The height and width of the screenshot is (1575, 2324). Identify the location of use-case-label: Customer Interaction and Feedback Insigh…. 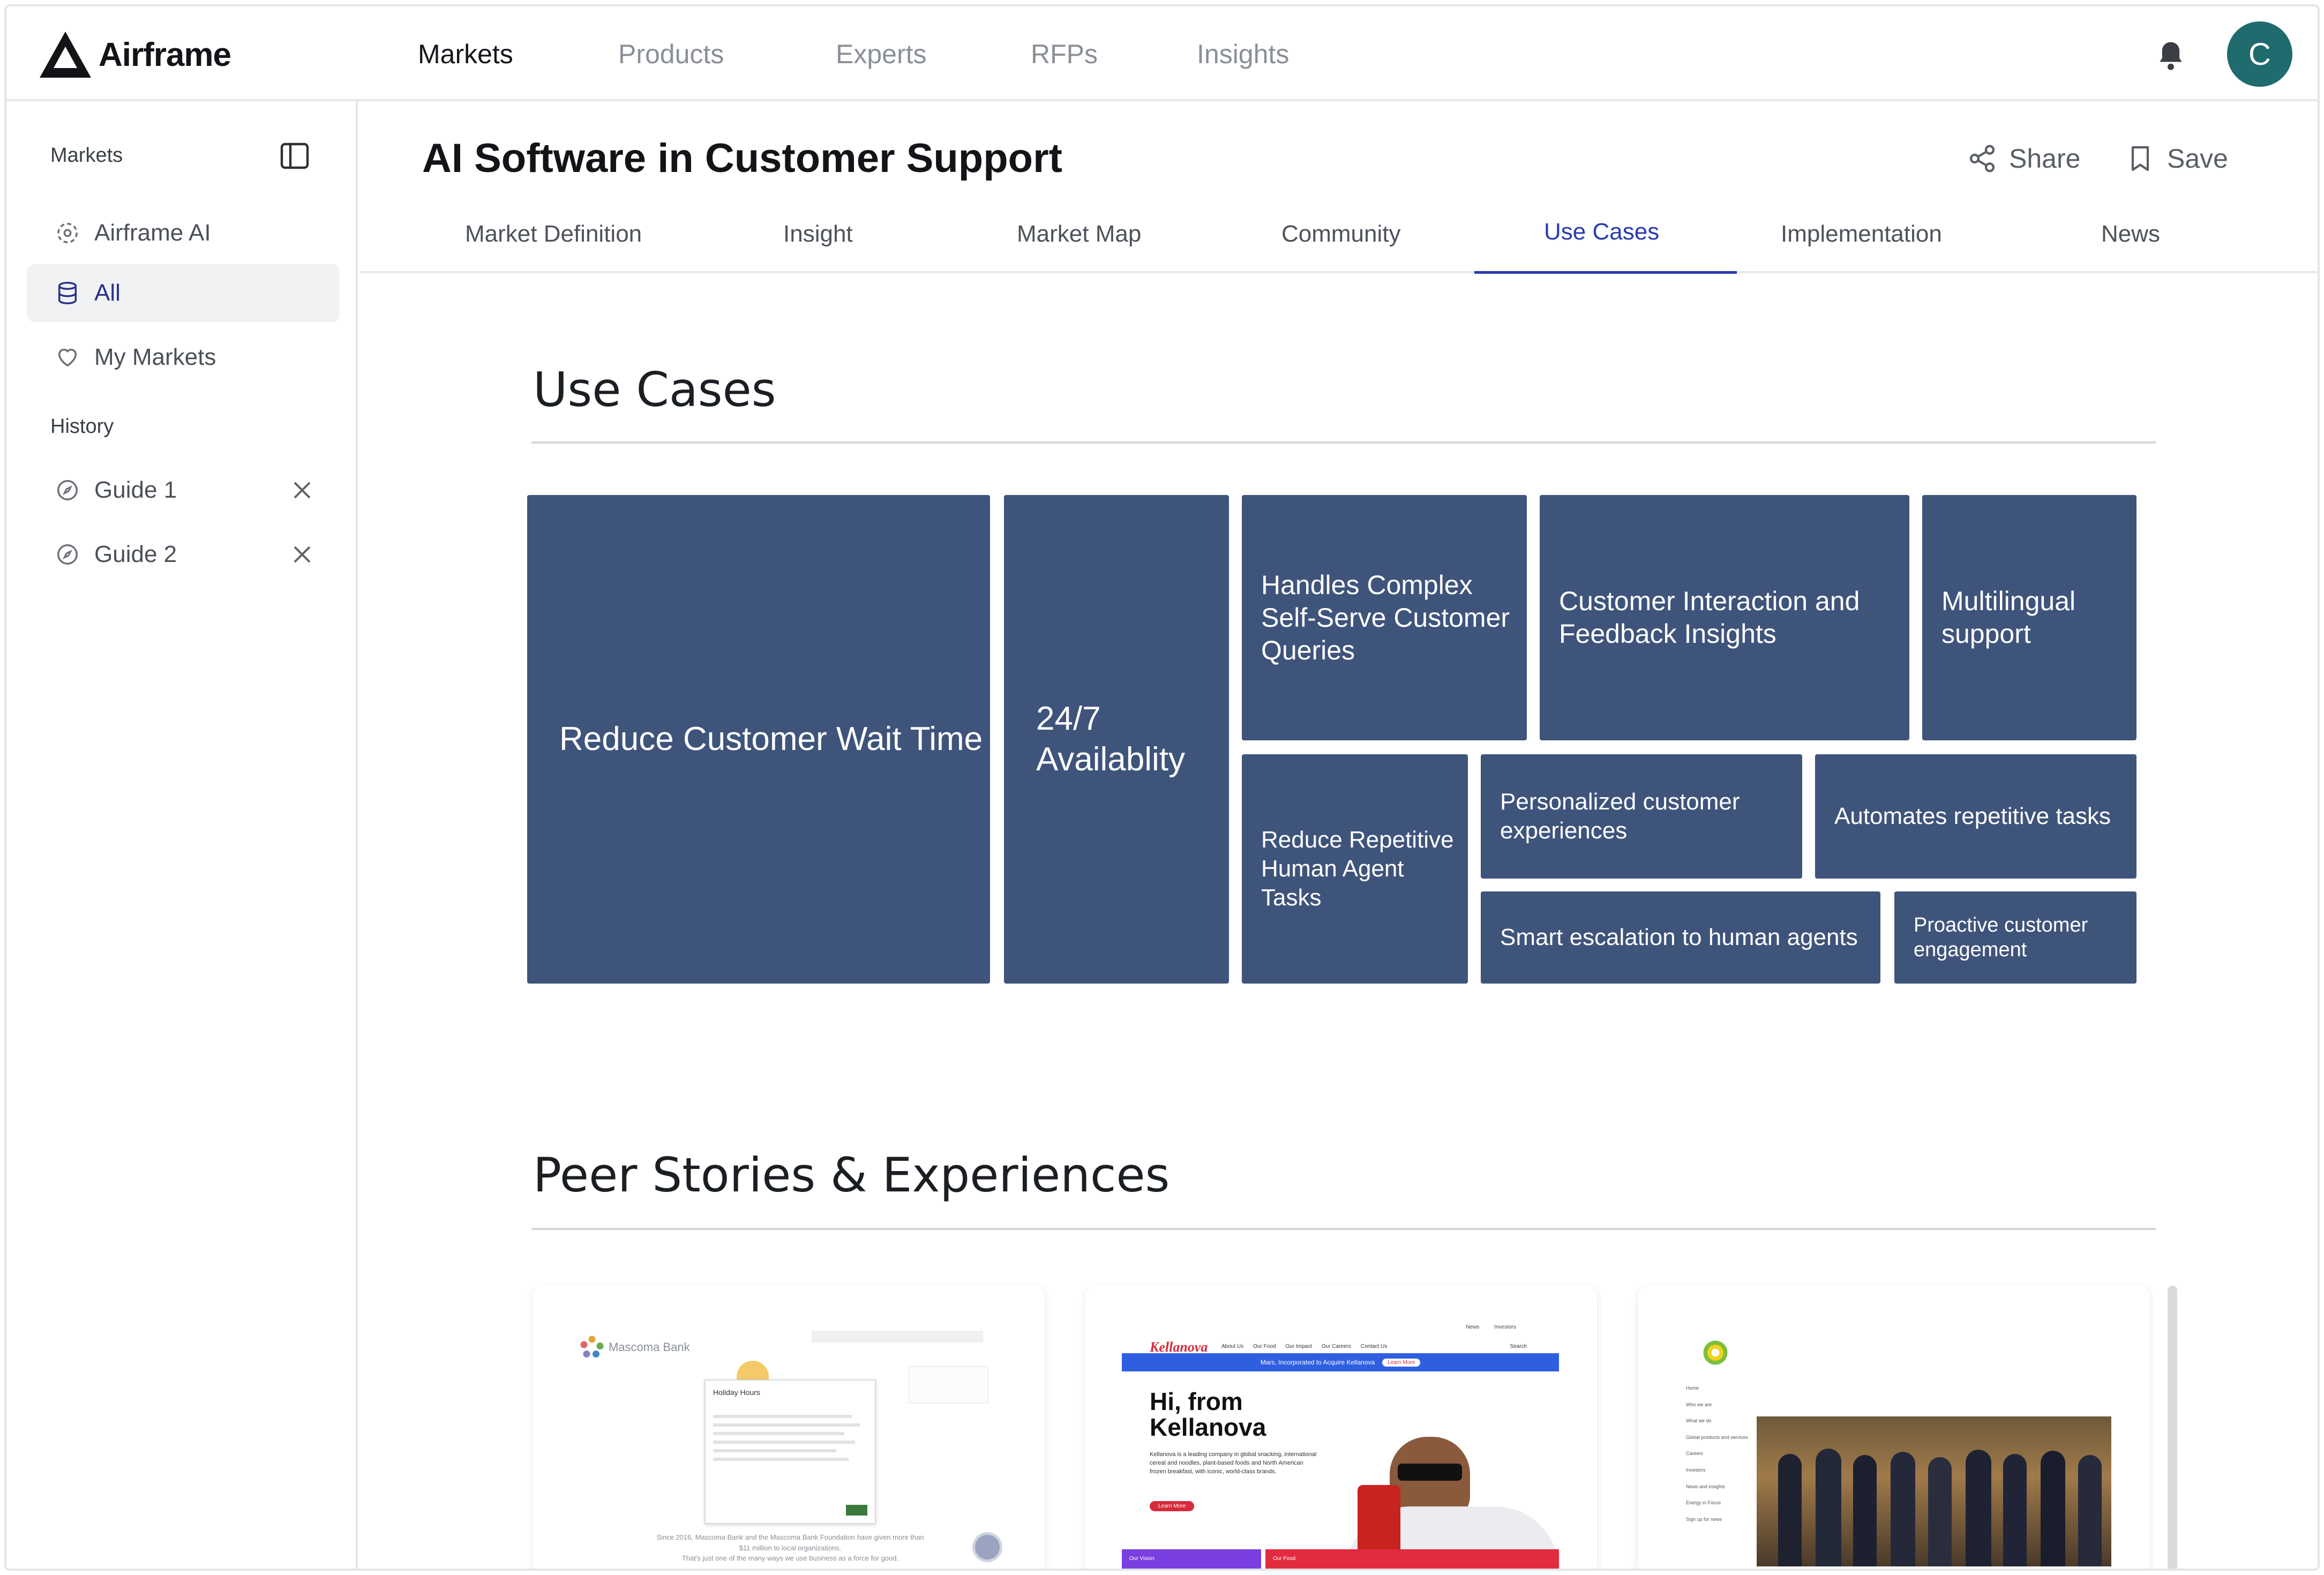
(1709, 617).